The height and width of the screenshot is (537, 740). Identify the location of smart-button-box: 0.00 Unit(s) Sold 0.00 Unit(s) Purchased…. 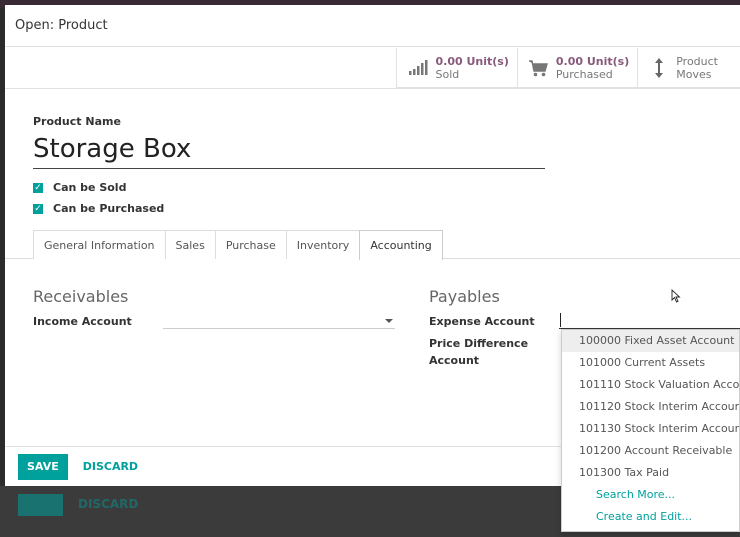
(568, 68).